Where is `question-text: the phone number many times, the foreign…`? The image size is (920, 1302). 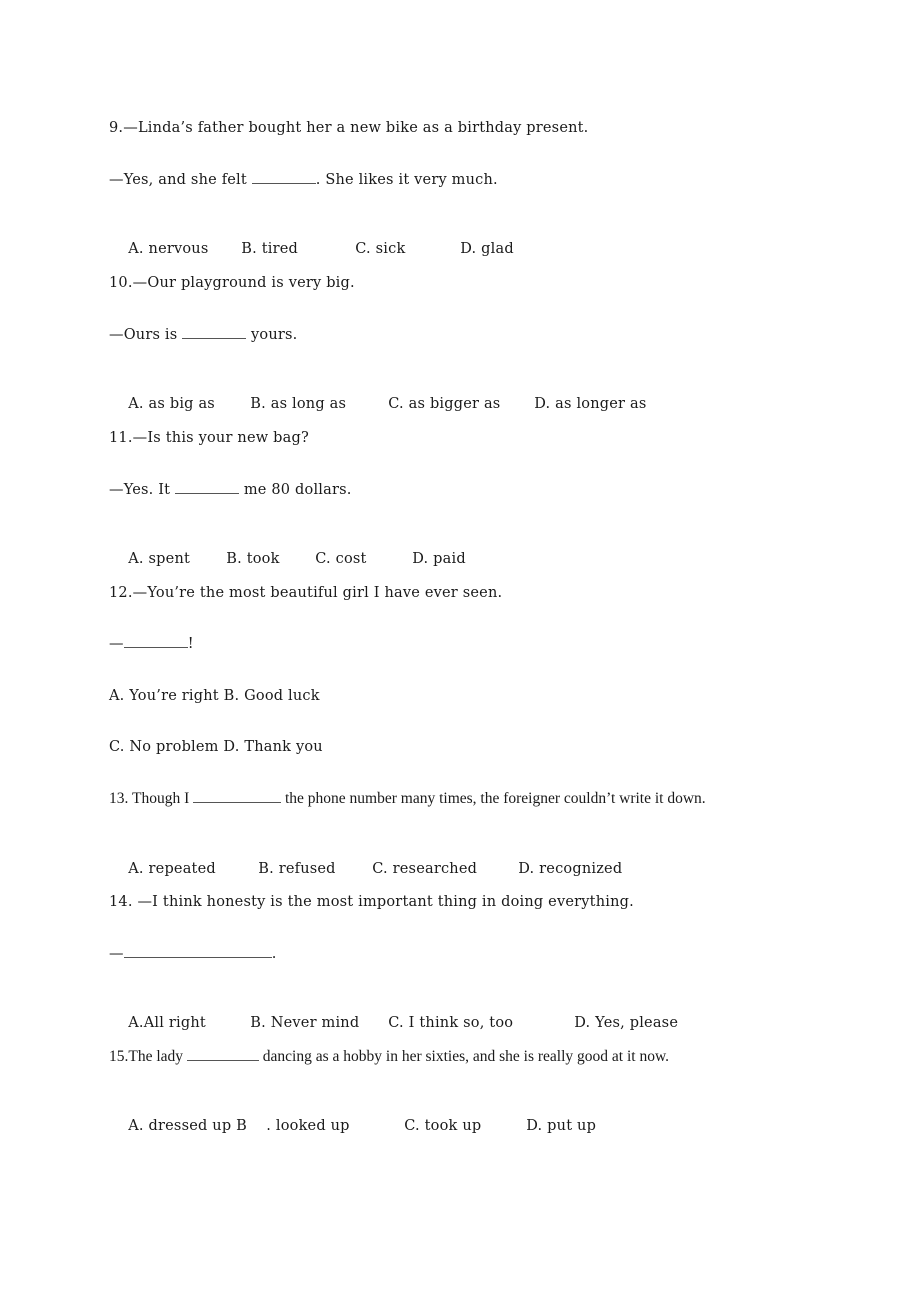 question-text: the phone number many times, the foreign… is located at coordinates (493, 798).